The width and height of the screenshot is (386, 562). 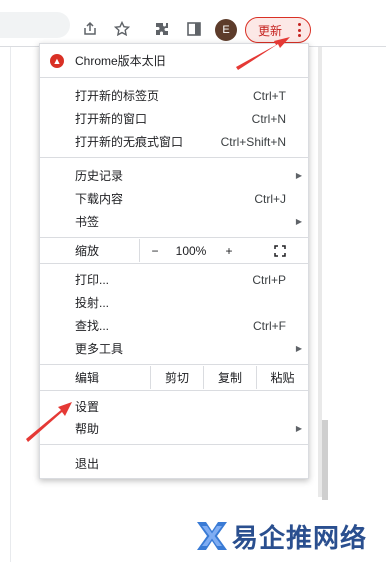 What do you see at coordinates (87, 251) in the screenshot?
I see `menu-item-label: 缩放` at bounding box center [87, 251].